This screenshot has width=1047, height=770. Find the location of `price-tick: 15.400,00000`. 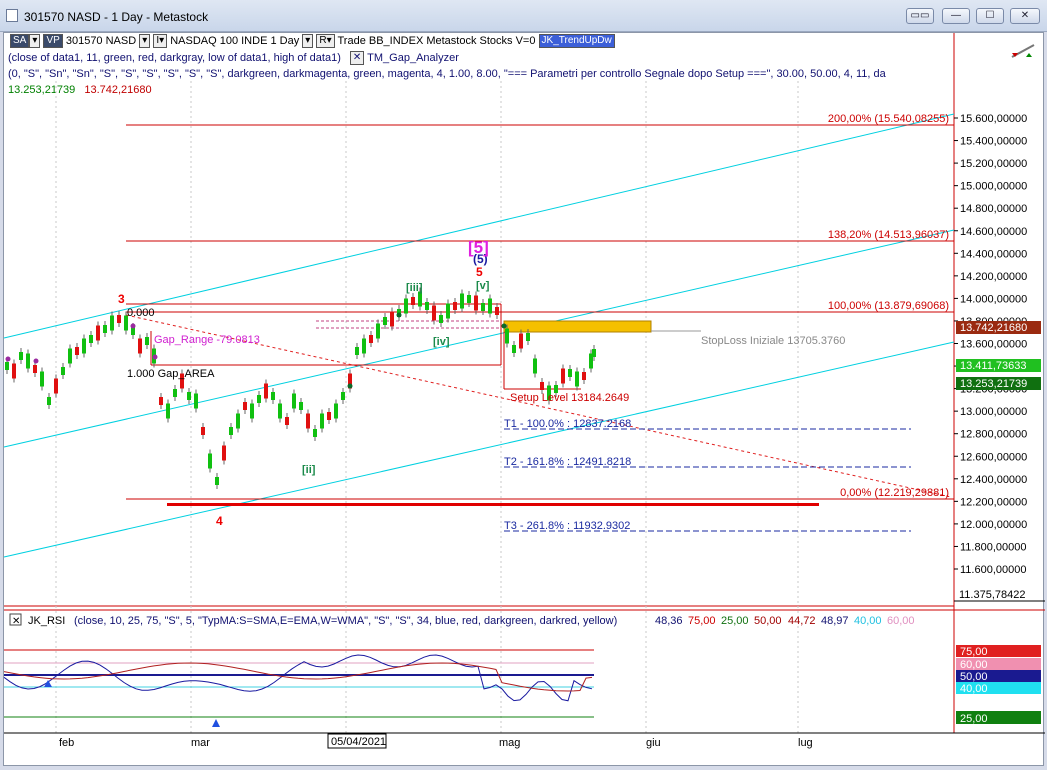

price-tick: 15.400,00000 is located at coordinates (993, 142).